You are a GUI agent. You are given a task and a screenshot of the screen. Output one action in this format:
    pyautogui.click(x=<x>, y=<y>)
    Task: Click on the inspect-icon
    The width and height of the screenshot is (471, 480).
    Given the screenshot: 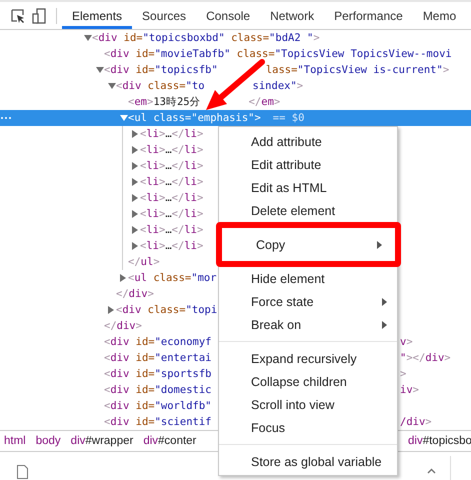 What is the action you would take?
    pyautogui.click(x=18, y=15)
    